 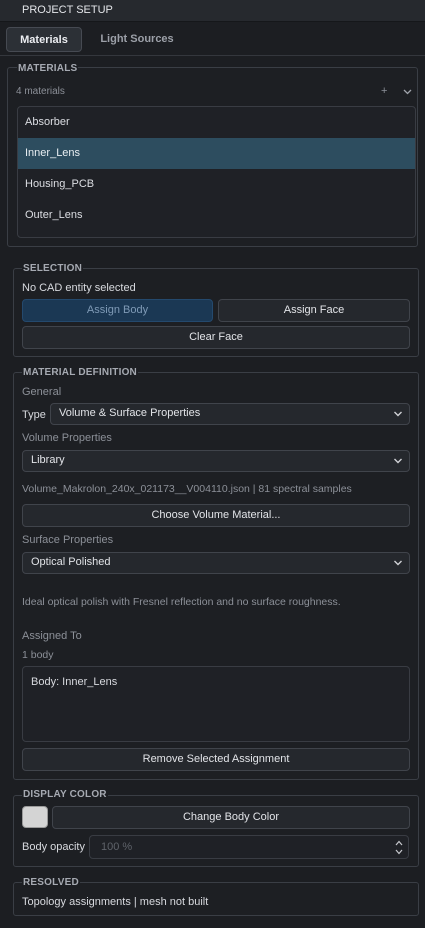 I want to click on change-body-color-button: Change Body Color, so click(x=231, y=817).